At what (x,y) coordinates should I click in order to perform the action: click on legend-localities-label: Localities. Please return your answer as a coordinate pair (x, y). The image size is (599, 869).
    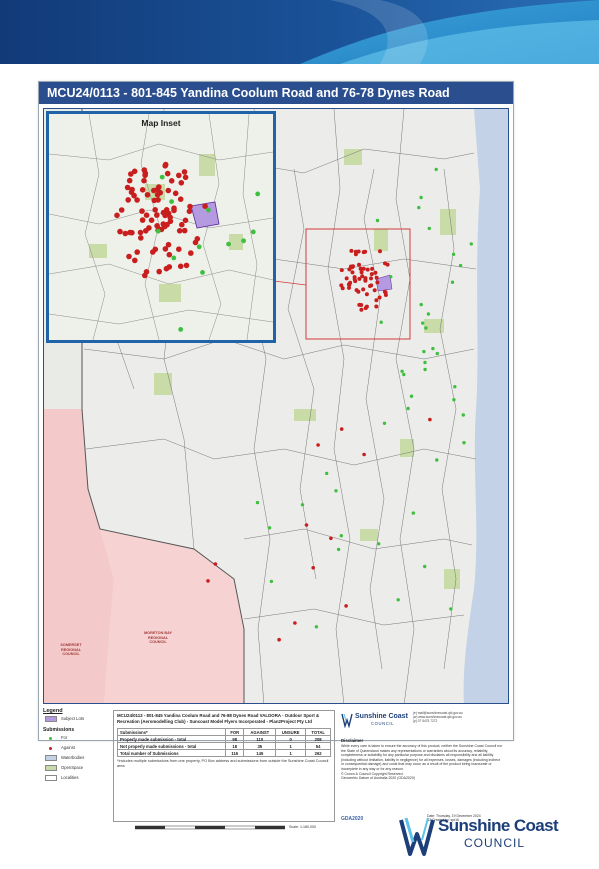
    Looking at the image, I should click on (70, 777).